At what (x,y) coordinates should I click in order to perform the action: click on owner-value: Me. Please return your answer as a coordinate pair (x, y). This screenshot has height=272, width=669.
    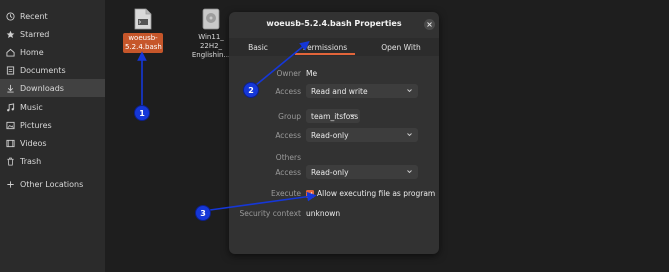
    Looking at the image, I should click on (312, 73).